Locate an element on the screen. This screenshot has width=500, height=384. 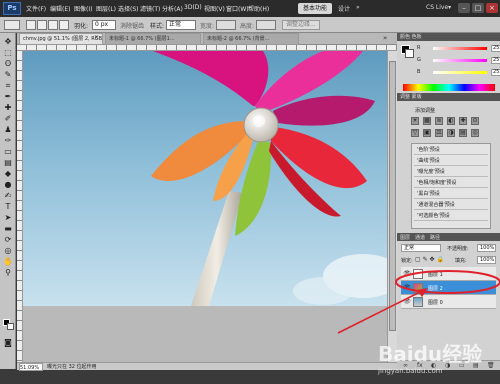
intersect-selection-mode is located at coordinates (64, 25).